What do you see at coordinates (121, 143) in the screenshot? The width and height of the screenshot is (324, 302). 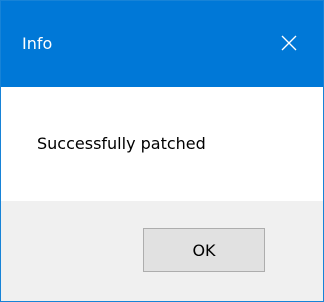 I see `dialog-message: Successfully patched` at bounding box center [121, 143].